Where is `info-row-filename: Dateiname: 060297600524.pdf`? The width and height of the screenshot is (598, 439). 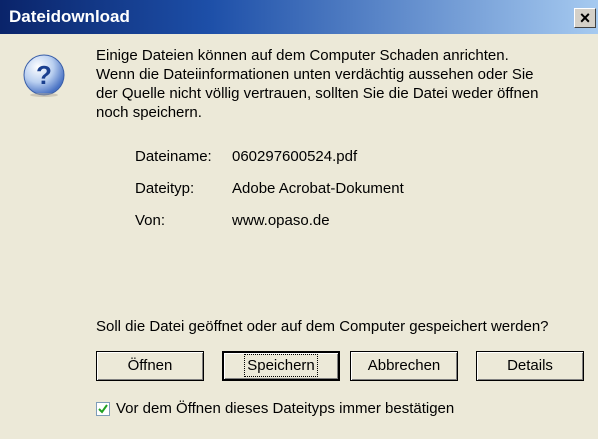
info-row-filename: Dateiname: 060297600524.pdf is located at coordinates (246, 156).